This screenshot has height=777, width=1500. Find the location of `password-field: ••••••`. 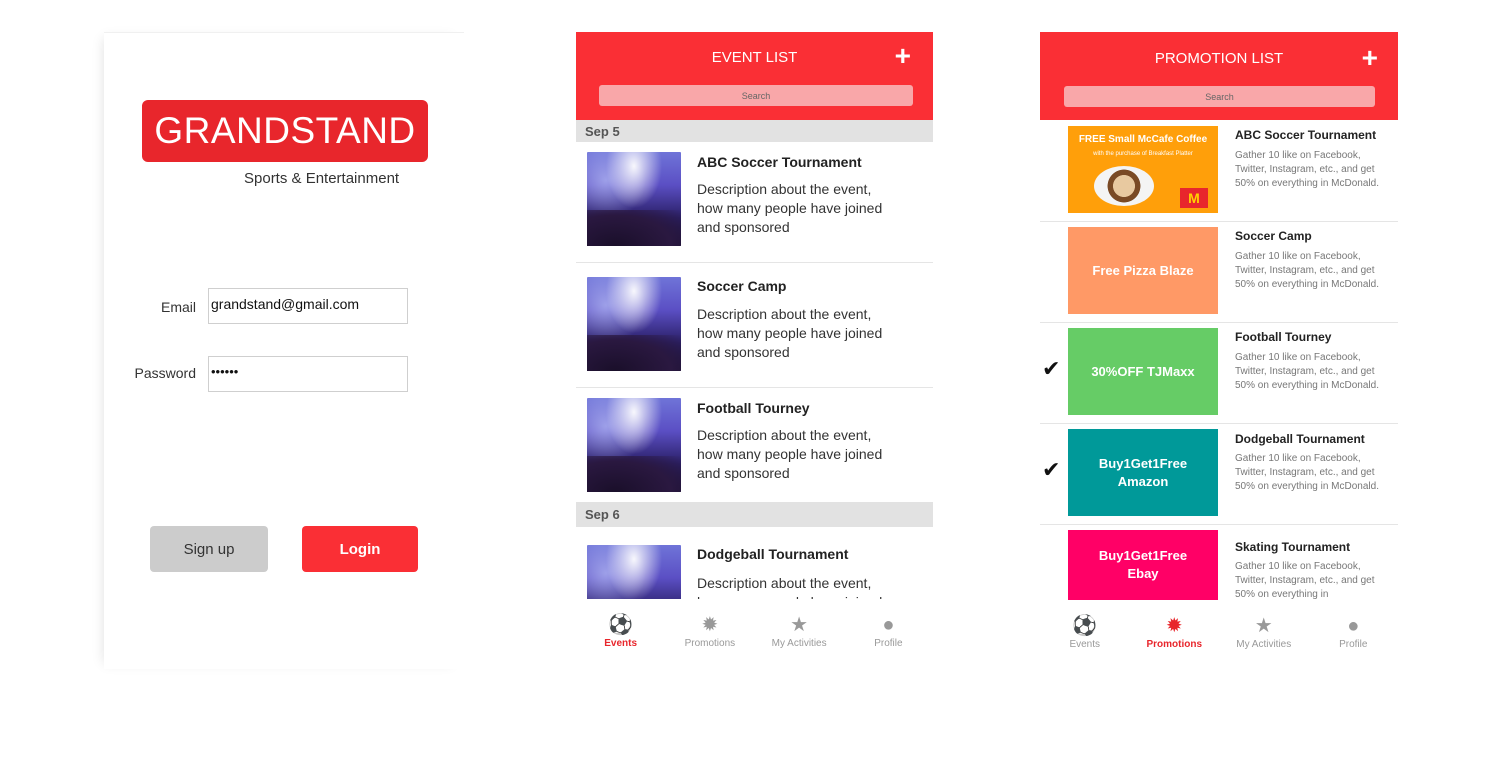

password-field: •••••• is located at coordinates (308, 374).